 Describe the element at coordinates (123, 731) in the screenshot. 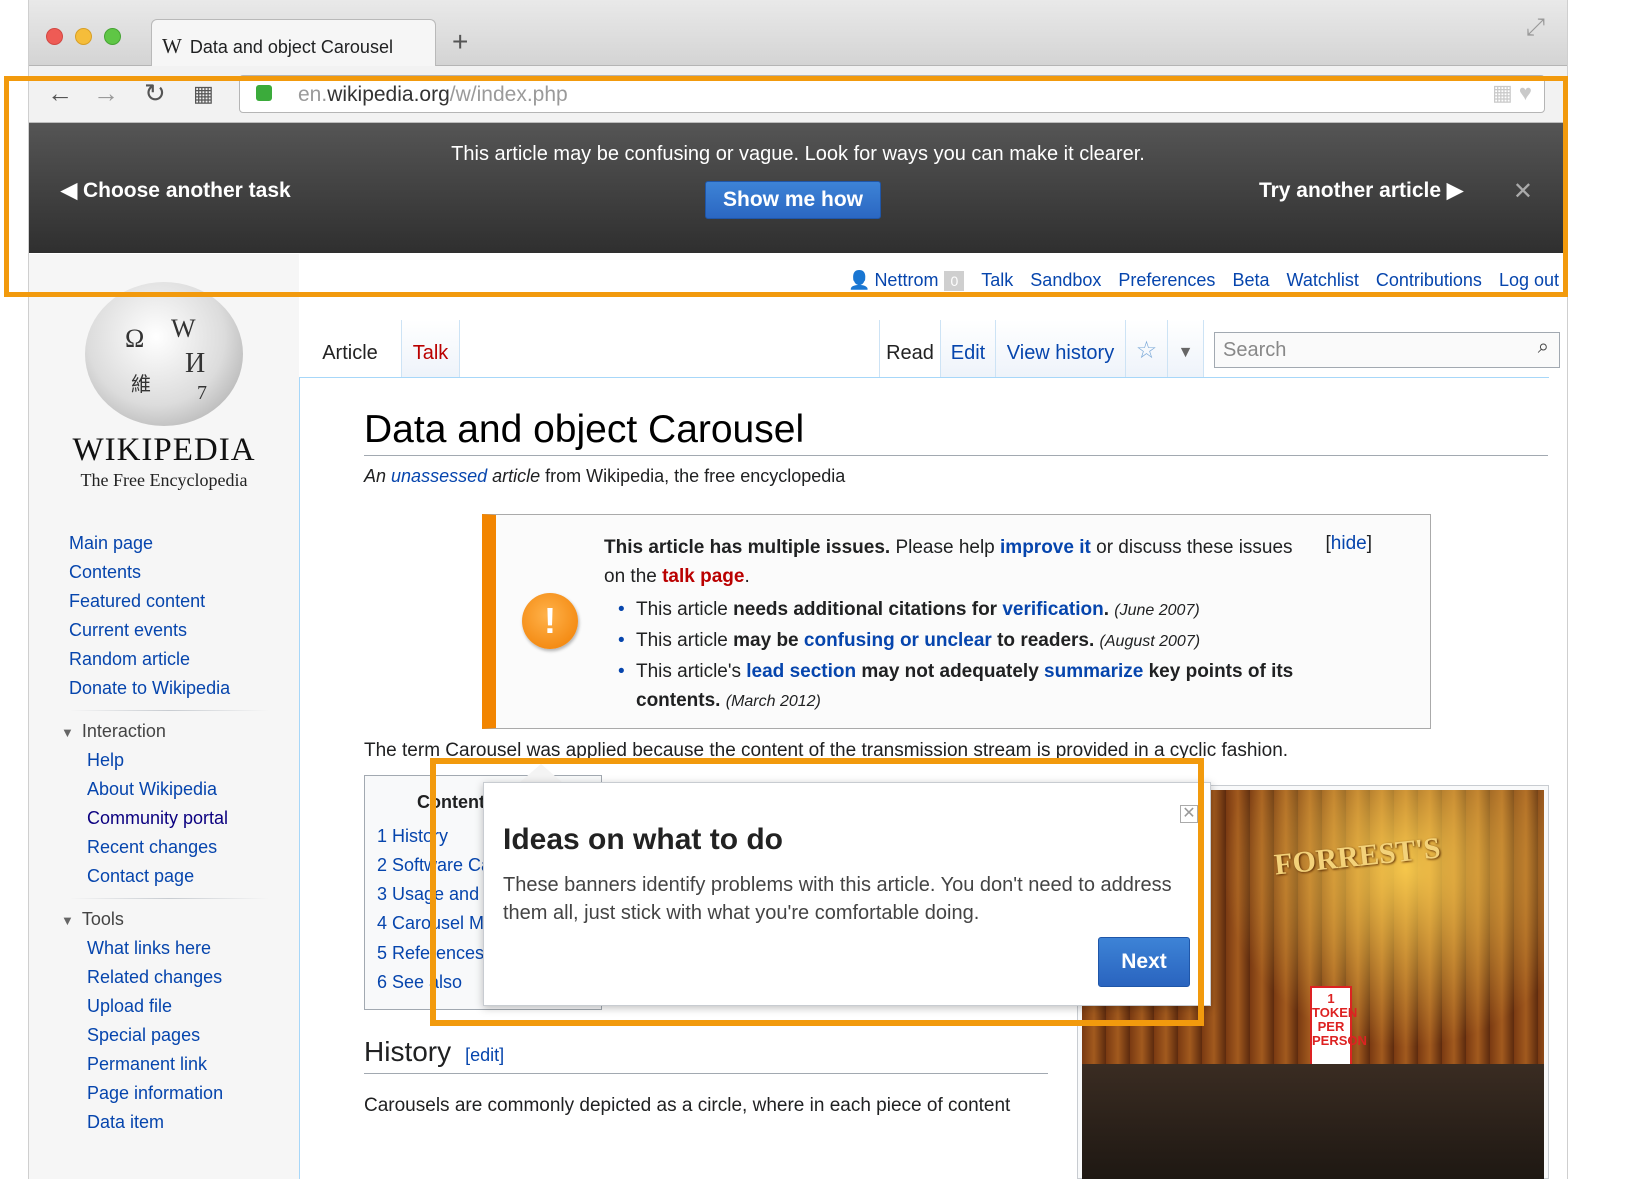

I see `interaction-heading-label: Interaction` at that location.